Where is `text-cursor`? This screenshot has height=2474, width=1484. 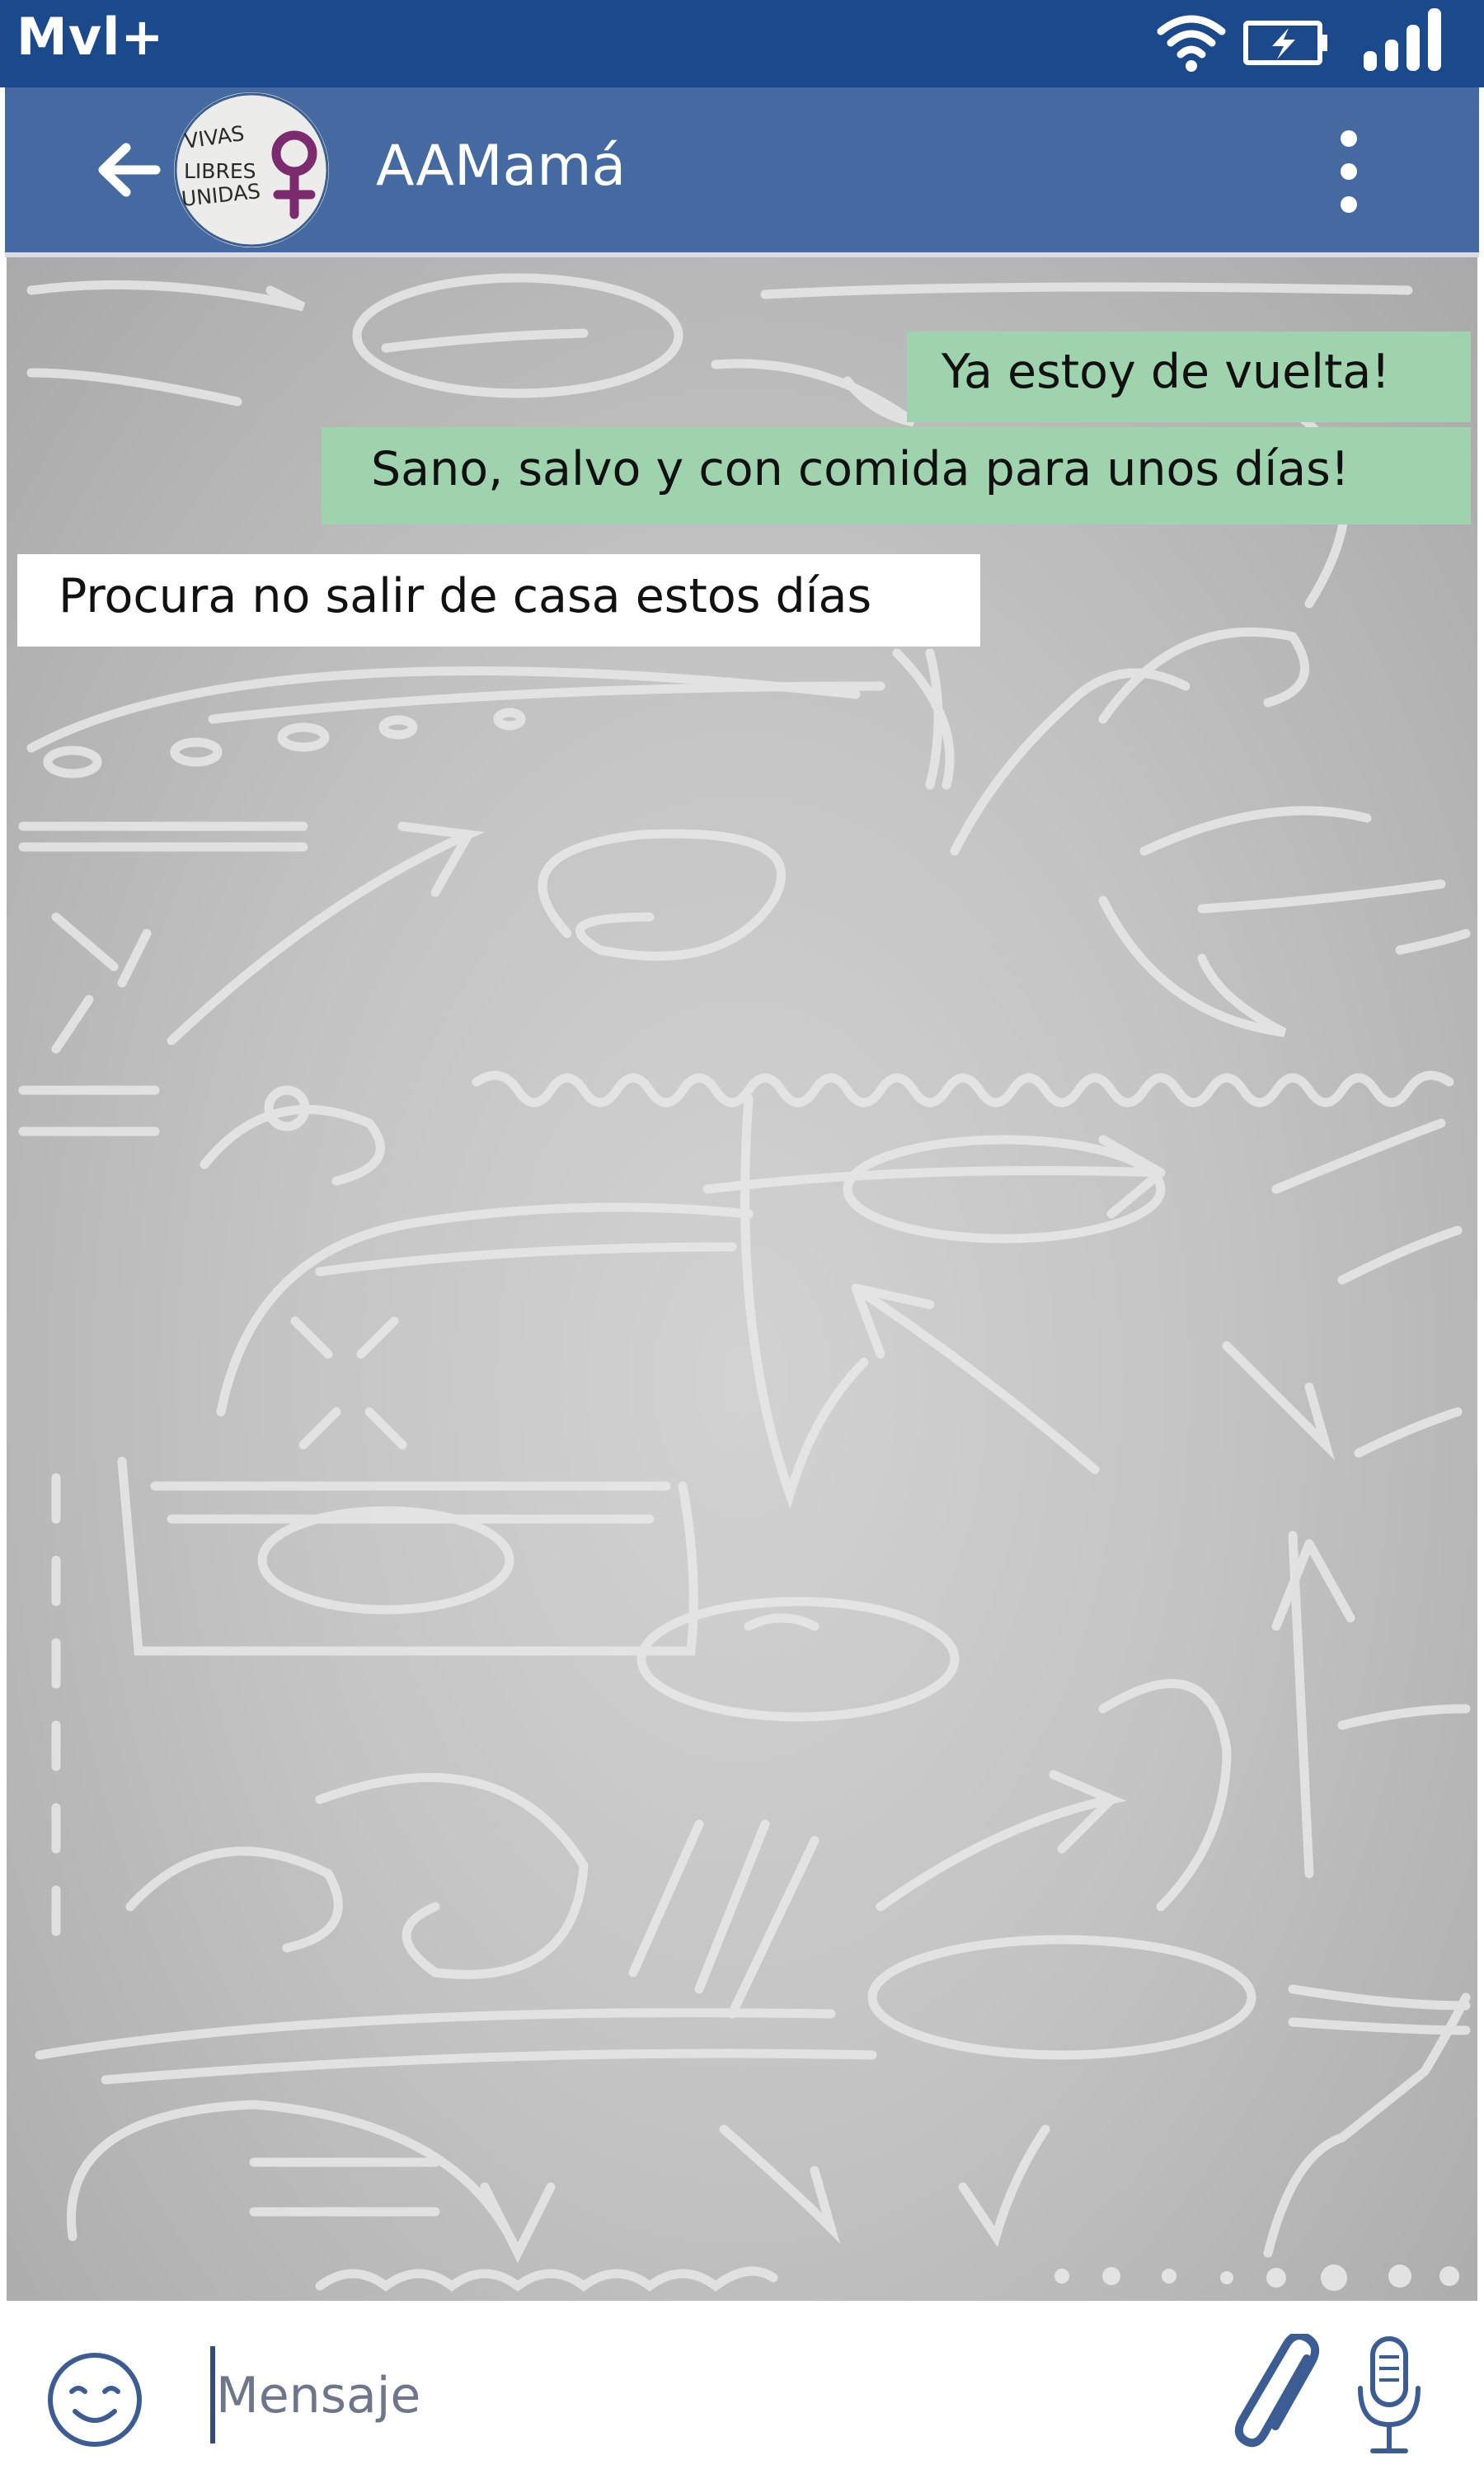 text-cursor is located at coordinates (212, 2394).